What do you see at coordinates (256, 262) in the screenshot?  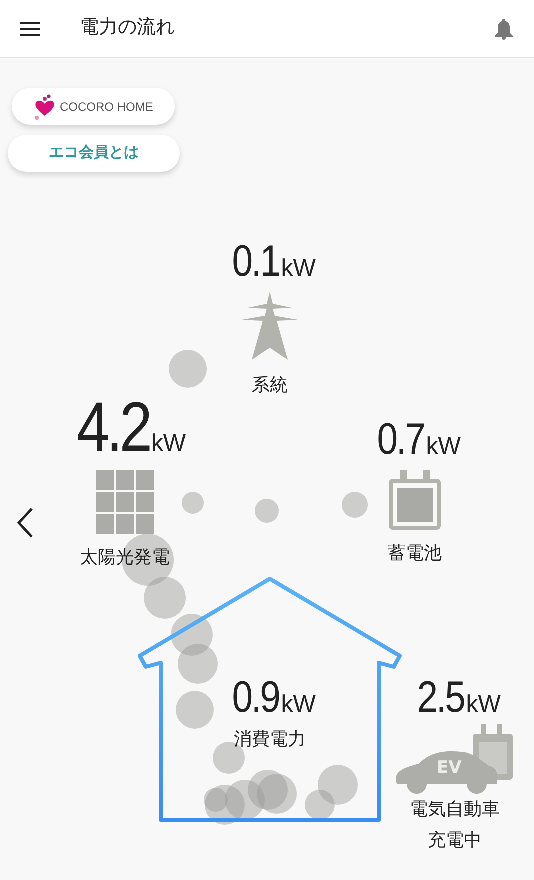 I see `power-value: 0.1` at bounding box center [256, 262].